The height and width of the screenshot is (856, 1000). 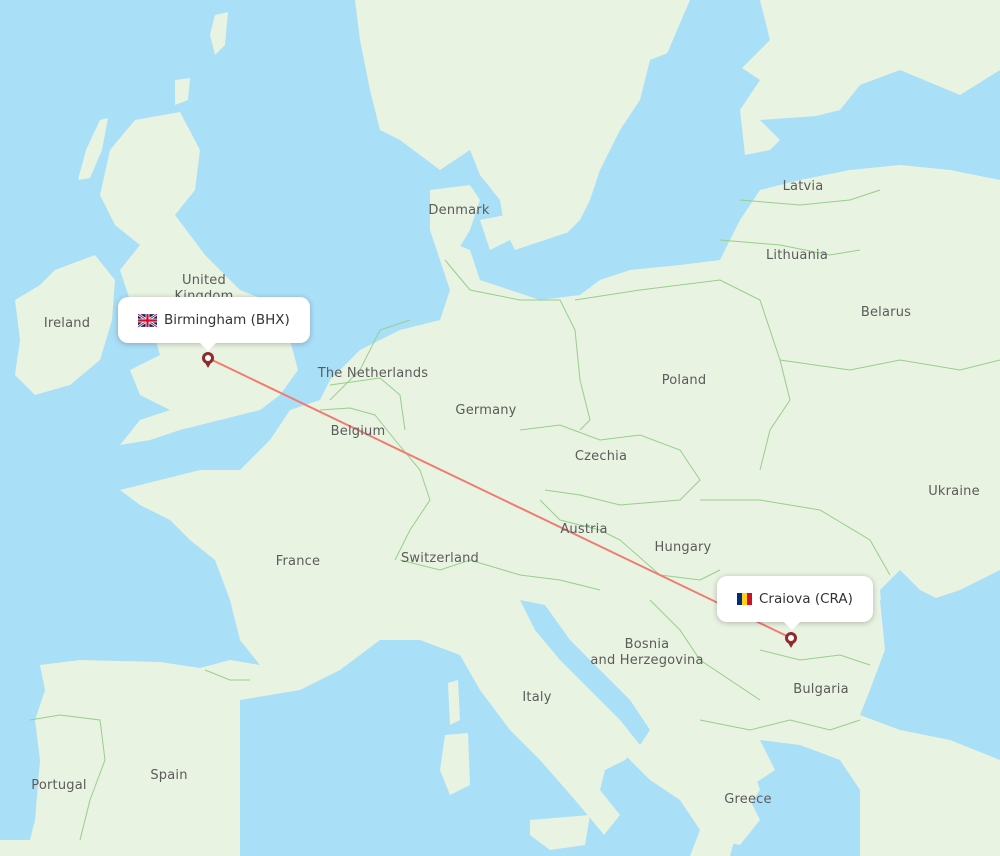 What do you see at coordinates (440, 558) in the screenshot?
I see `country-label-switzerland: Switzerland` at bounding box center [440, 558].